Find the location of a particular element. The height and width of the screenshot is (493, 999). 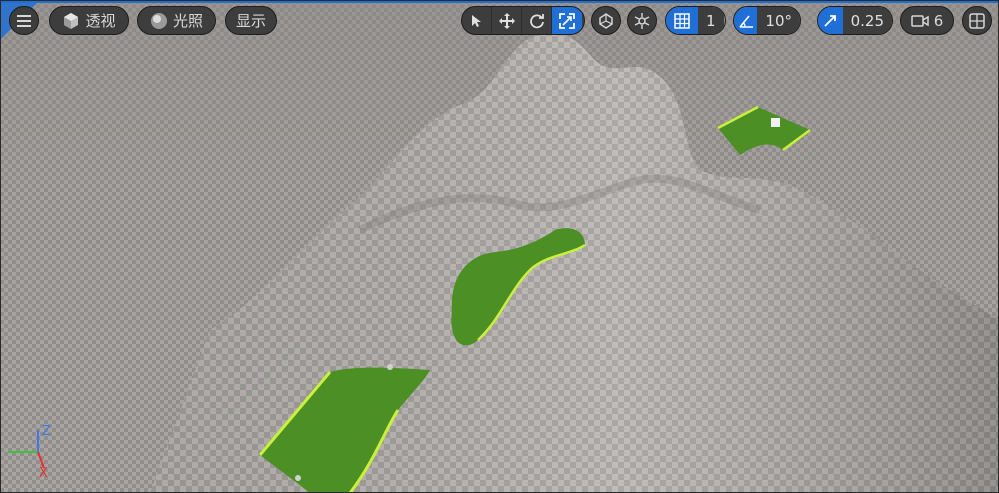

move-tool-button is located at coordinates (507, 20).